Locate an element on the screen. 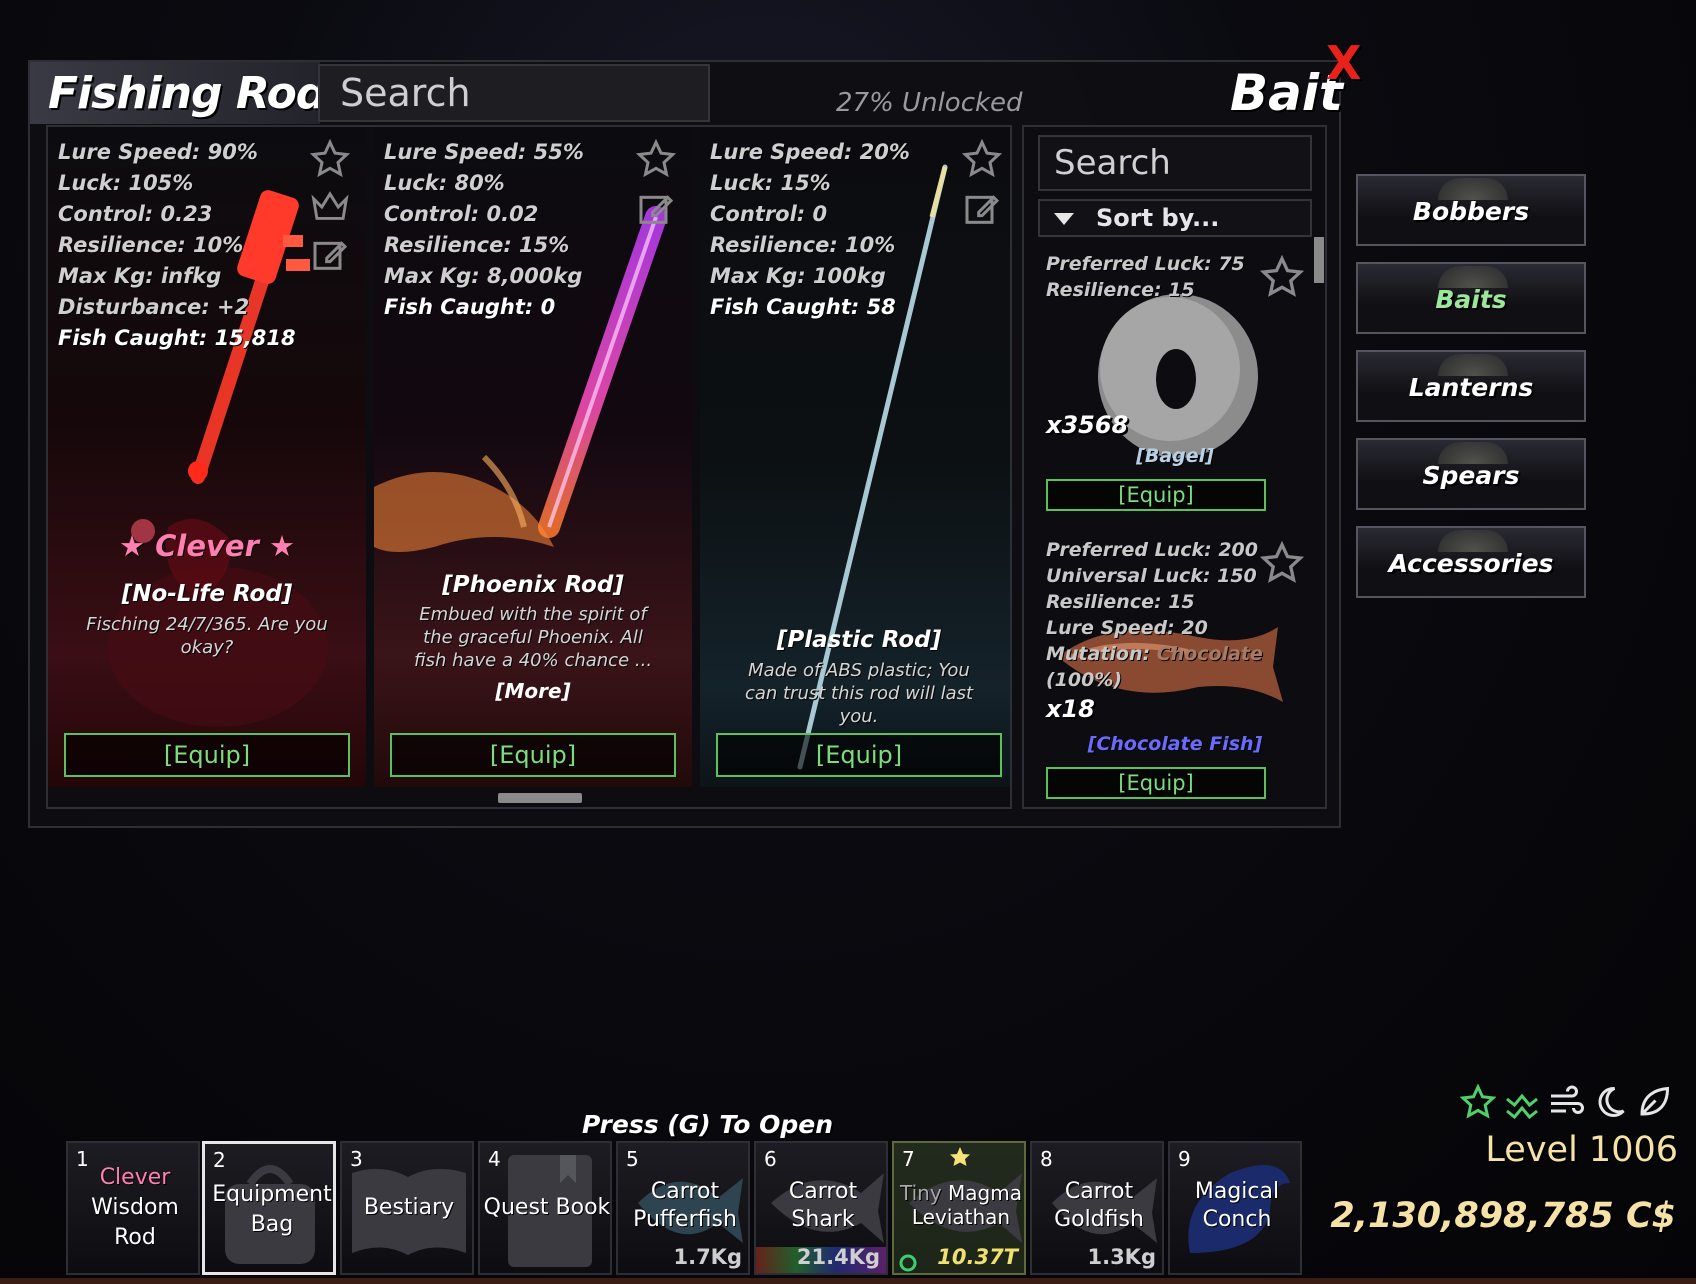  rod-description: Fisching 24/7/365. Are you okay? is located at coordinates (207, 636).